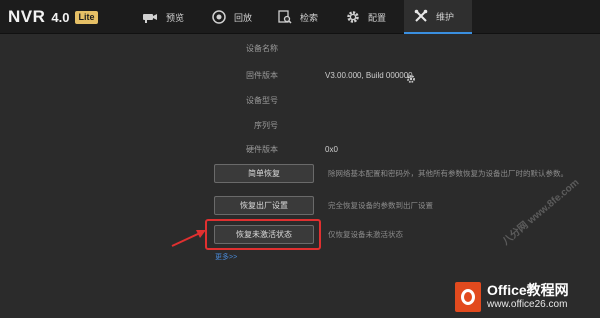  What do you see at coordinates (310, 150) in the screenshot?
I see `hardware-version-row: 硬件版本 0x0` at bounding box center [310, 150].